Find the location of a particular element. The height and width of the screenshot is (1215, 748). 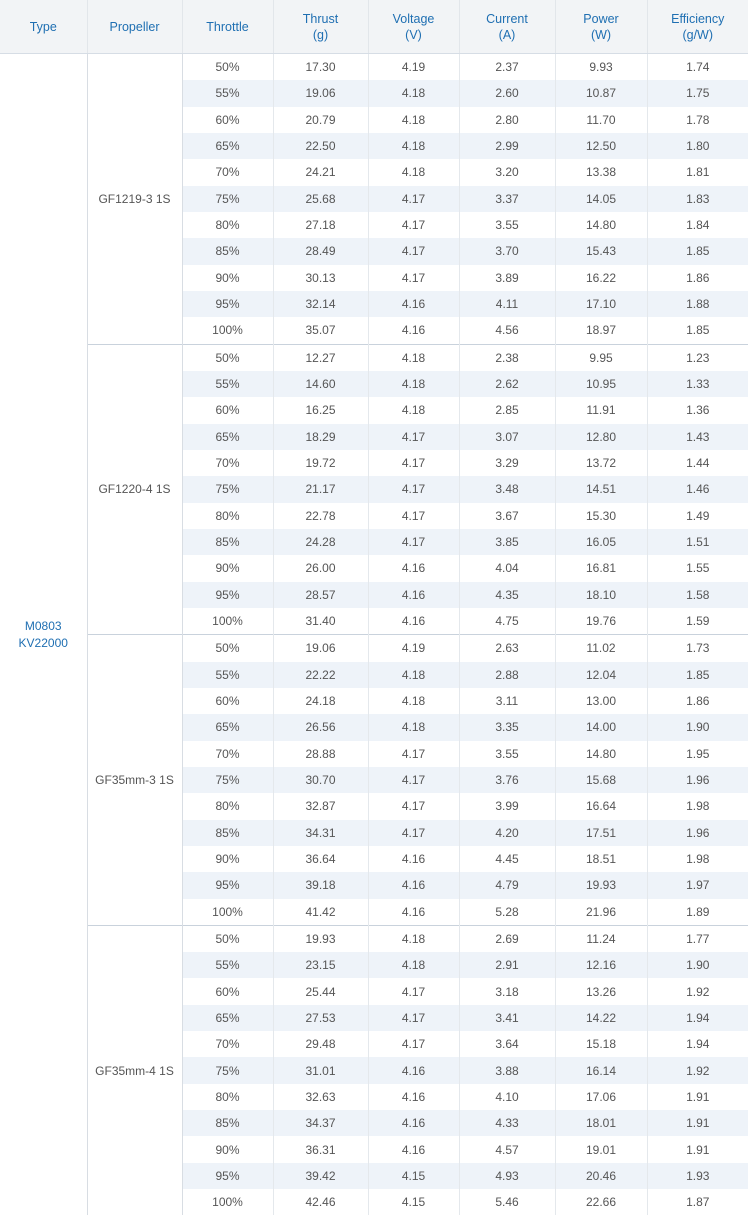

efficiency-cell: 1.49 is located at coordinates (697, 516).